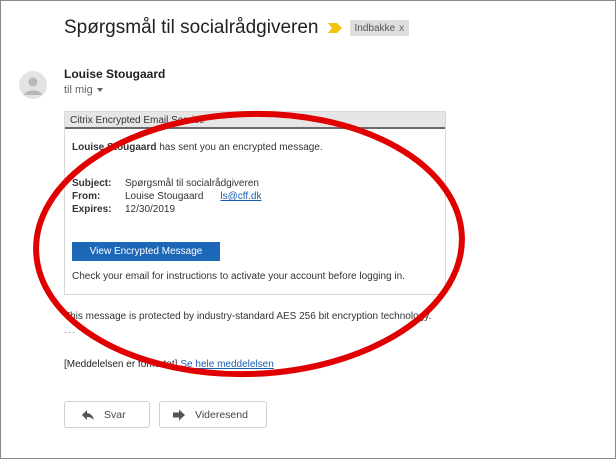  Describe the element at coordinates (92, 183) in the screenshot. I see `subject-label: Subject:` at that location.